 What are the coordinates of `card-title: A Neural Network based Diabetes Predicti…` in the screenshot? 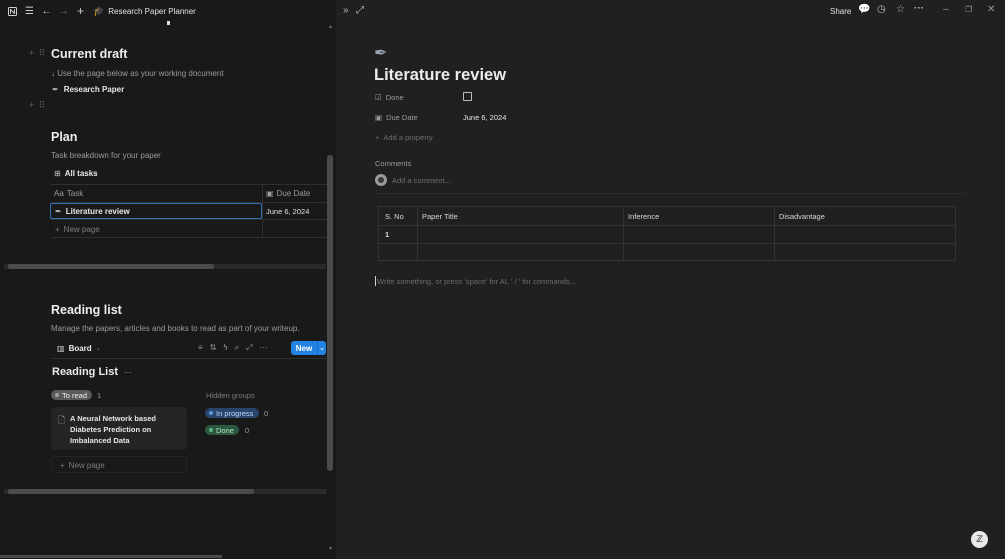 It's located at (113, 429).